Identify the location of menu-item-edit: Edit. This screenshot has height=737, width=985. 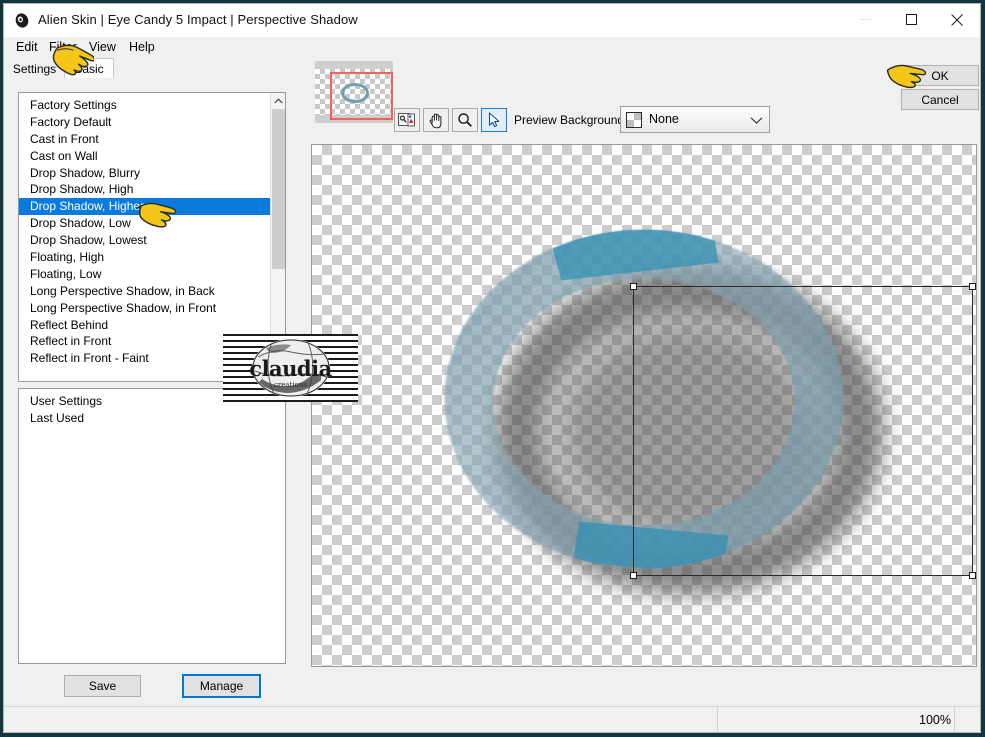
(27, 47).